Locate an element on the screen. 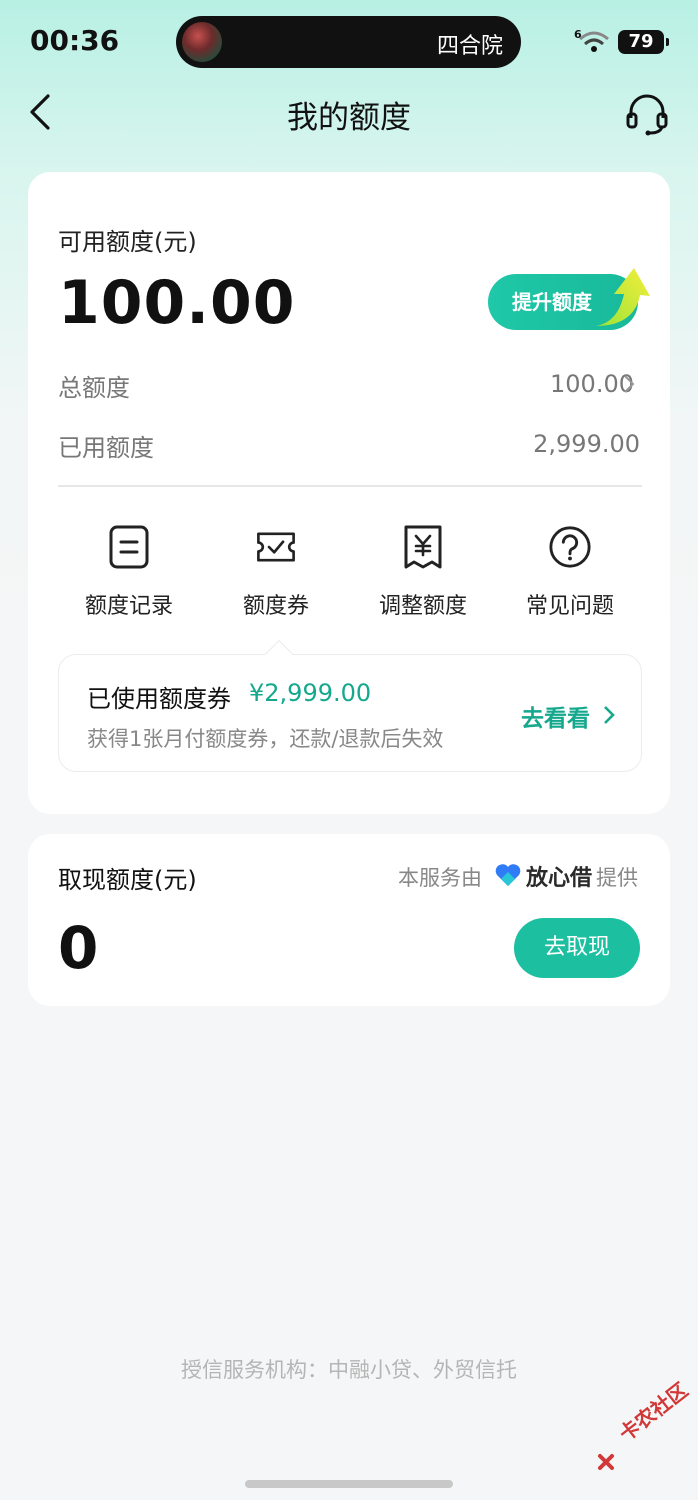  used-credit-value: 2,999.00 is located at coordinates (586, 444).